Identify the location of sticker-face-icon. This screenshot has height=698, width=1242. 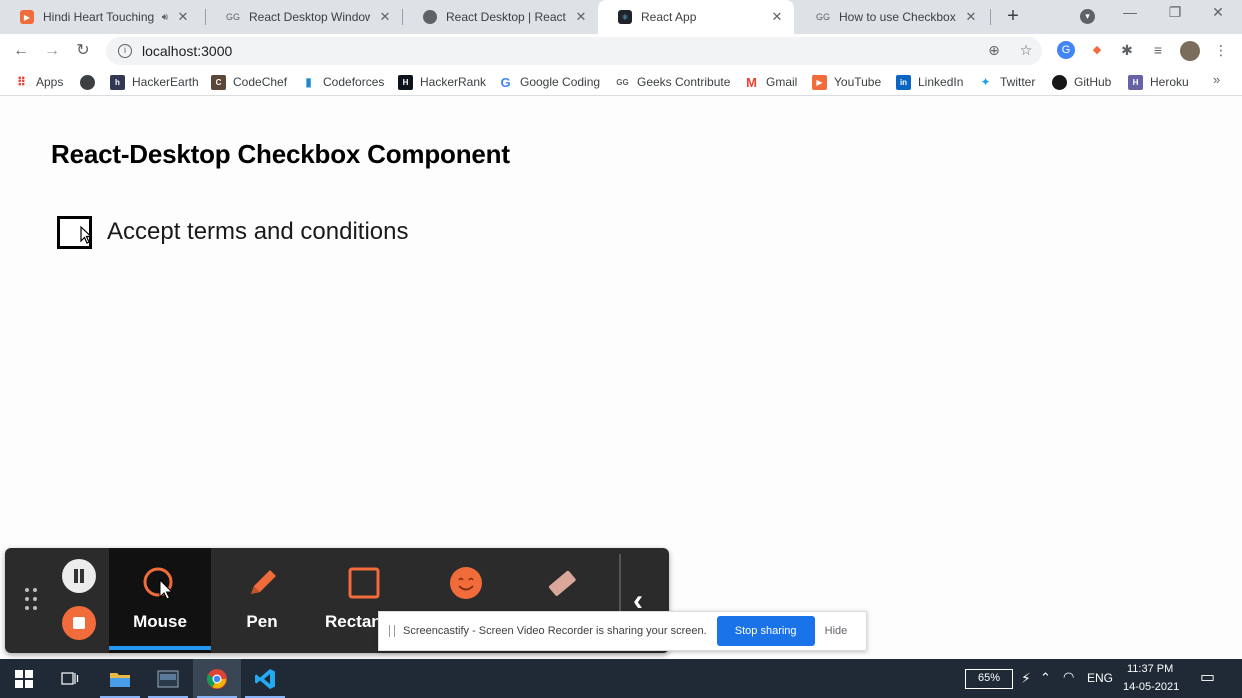
(466, 583).